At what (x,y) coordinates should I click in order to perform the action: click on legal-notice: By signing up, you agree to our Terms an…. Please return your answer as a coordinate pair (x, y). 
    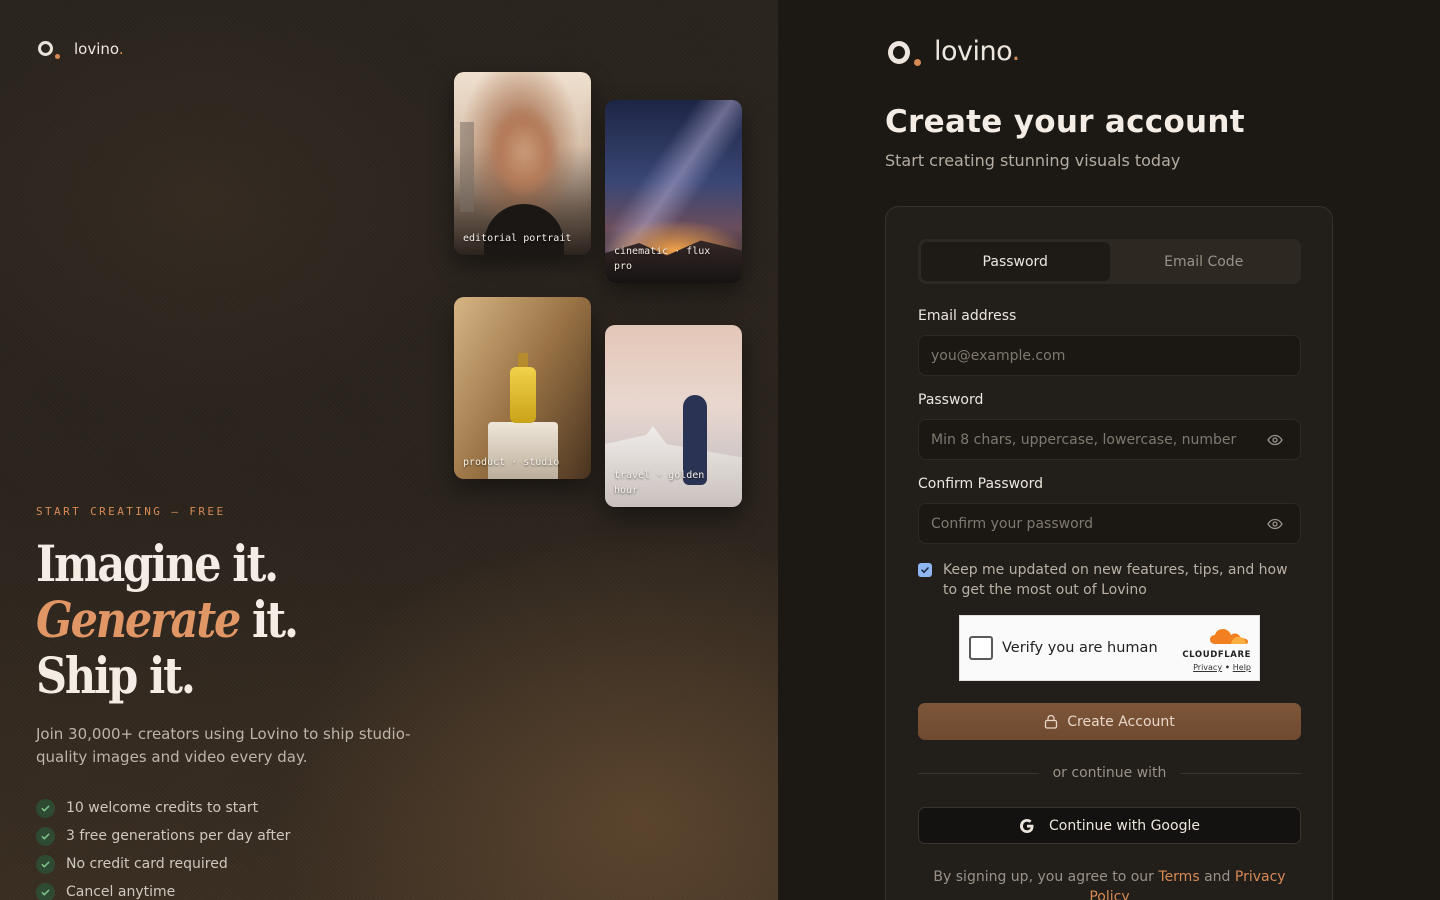
    Looking at the image, I should click on (1109, 883).